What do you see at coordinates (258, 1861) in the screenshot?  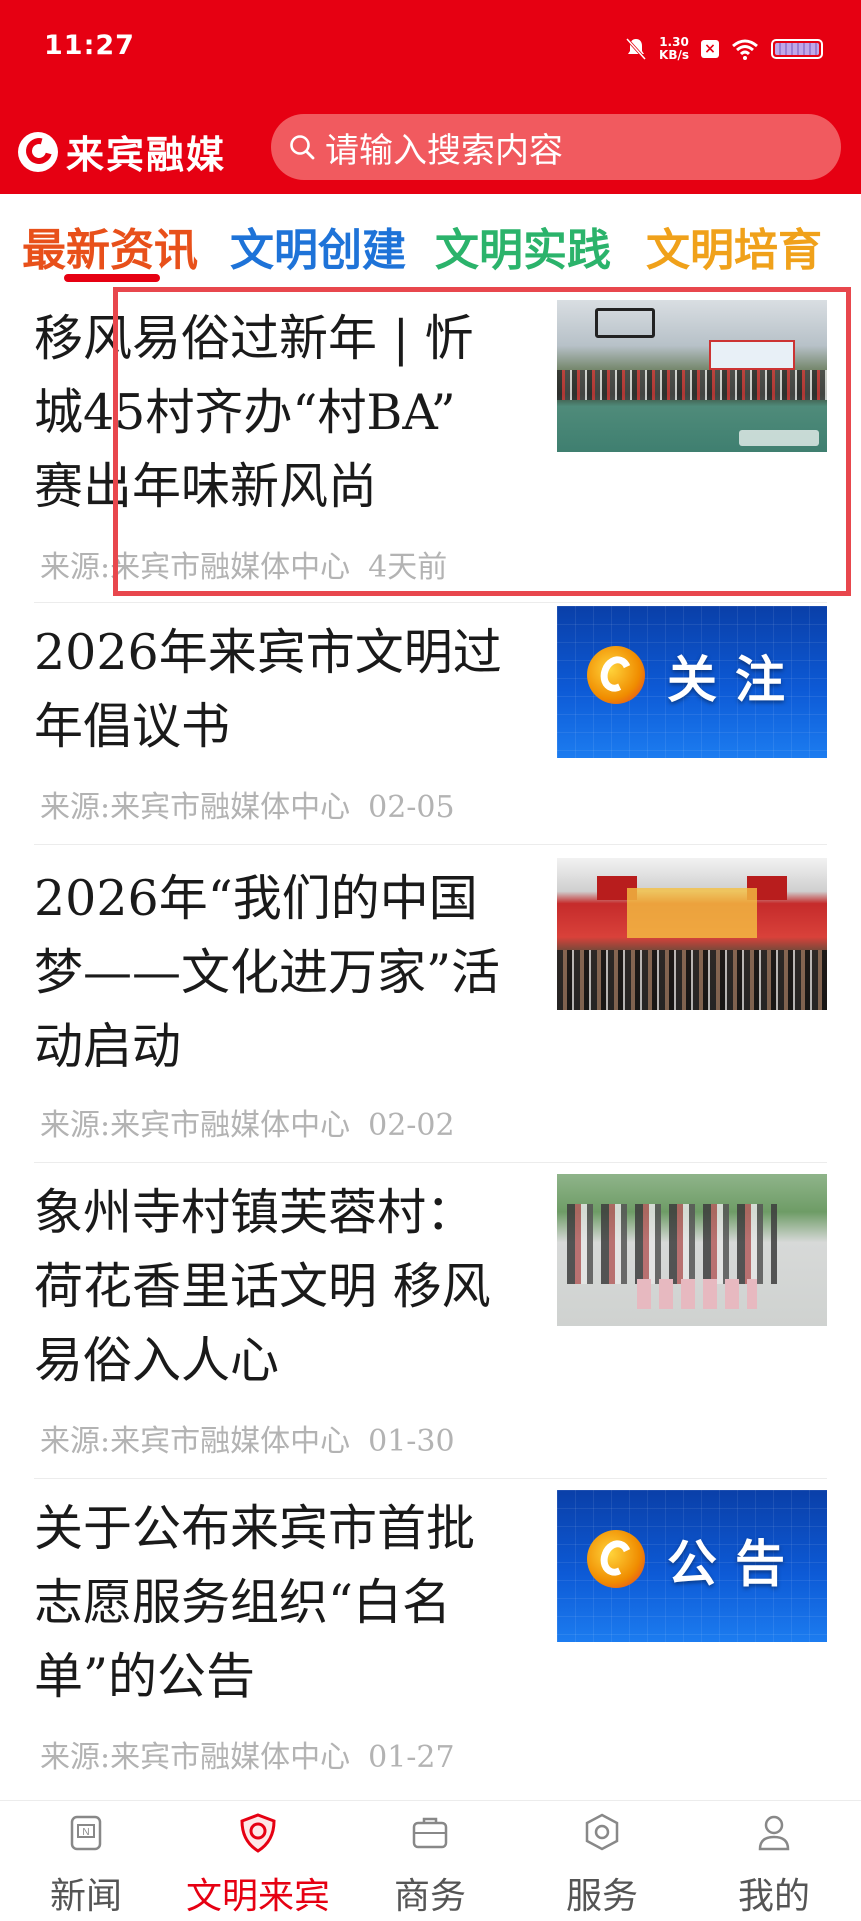 I see `nav-civilized-laibin: 文明来宾` at bounding box center [258, 1861].